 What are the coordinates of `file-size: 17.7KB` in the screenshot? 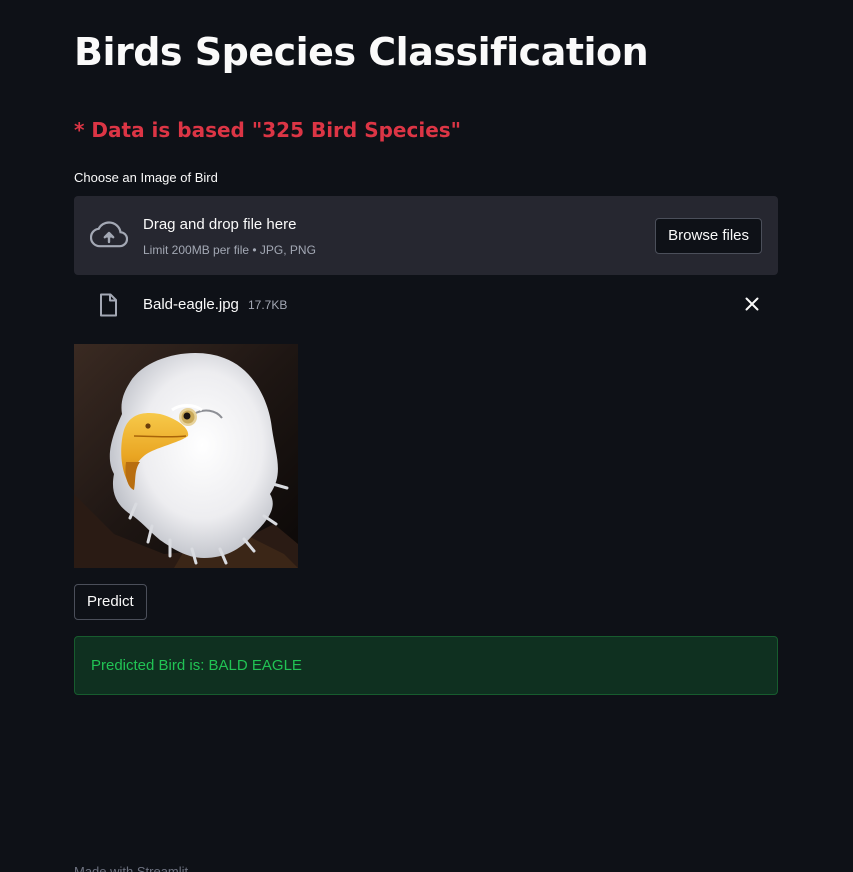 It's located at (268, 305).